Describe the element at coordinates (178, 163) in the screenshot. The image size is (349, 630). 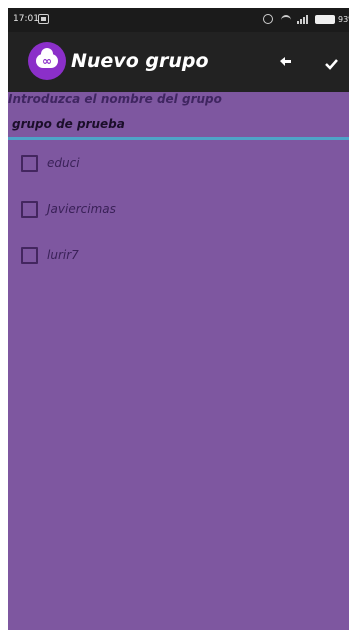
I see `member-item: educi` at that location.